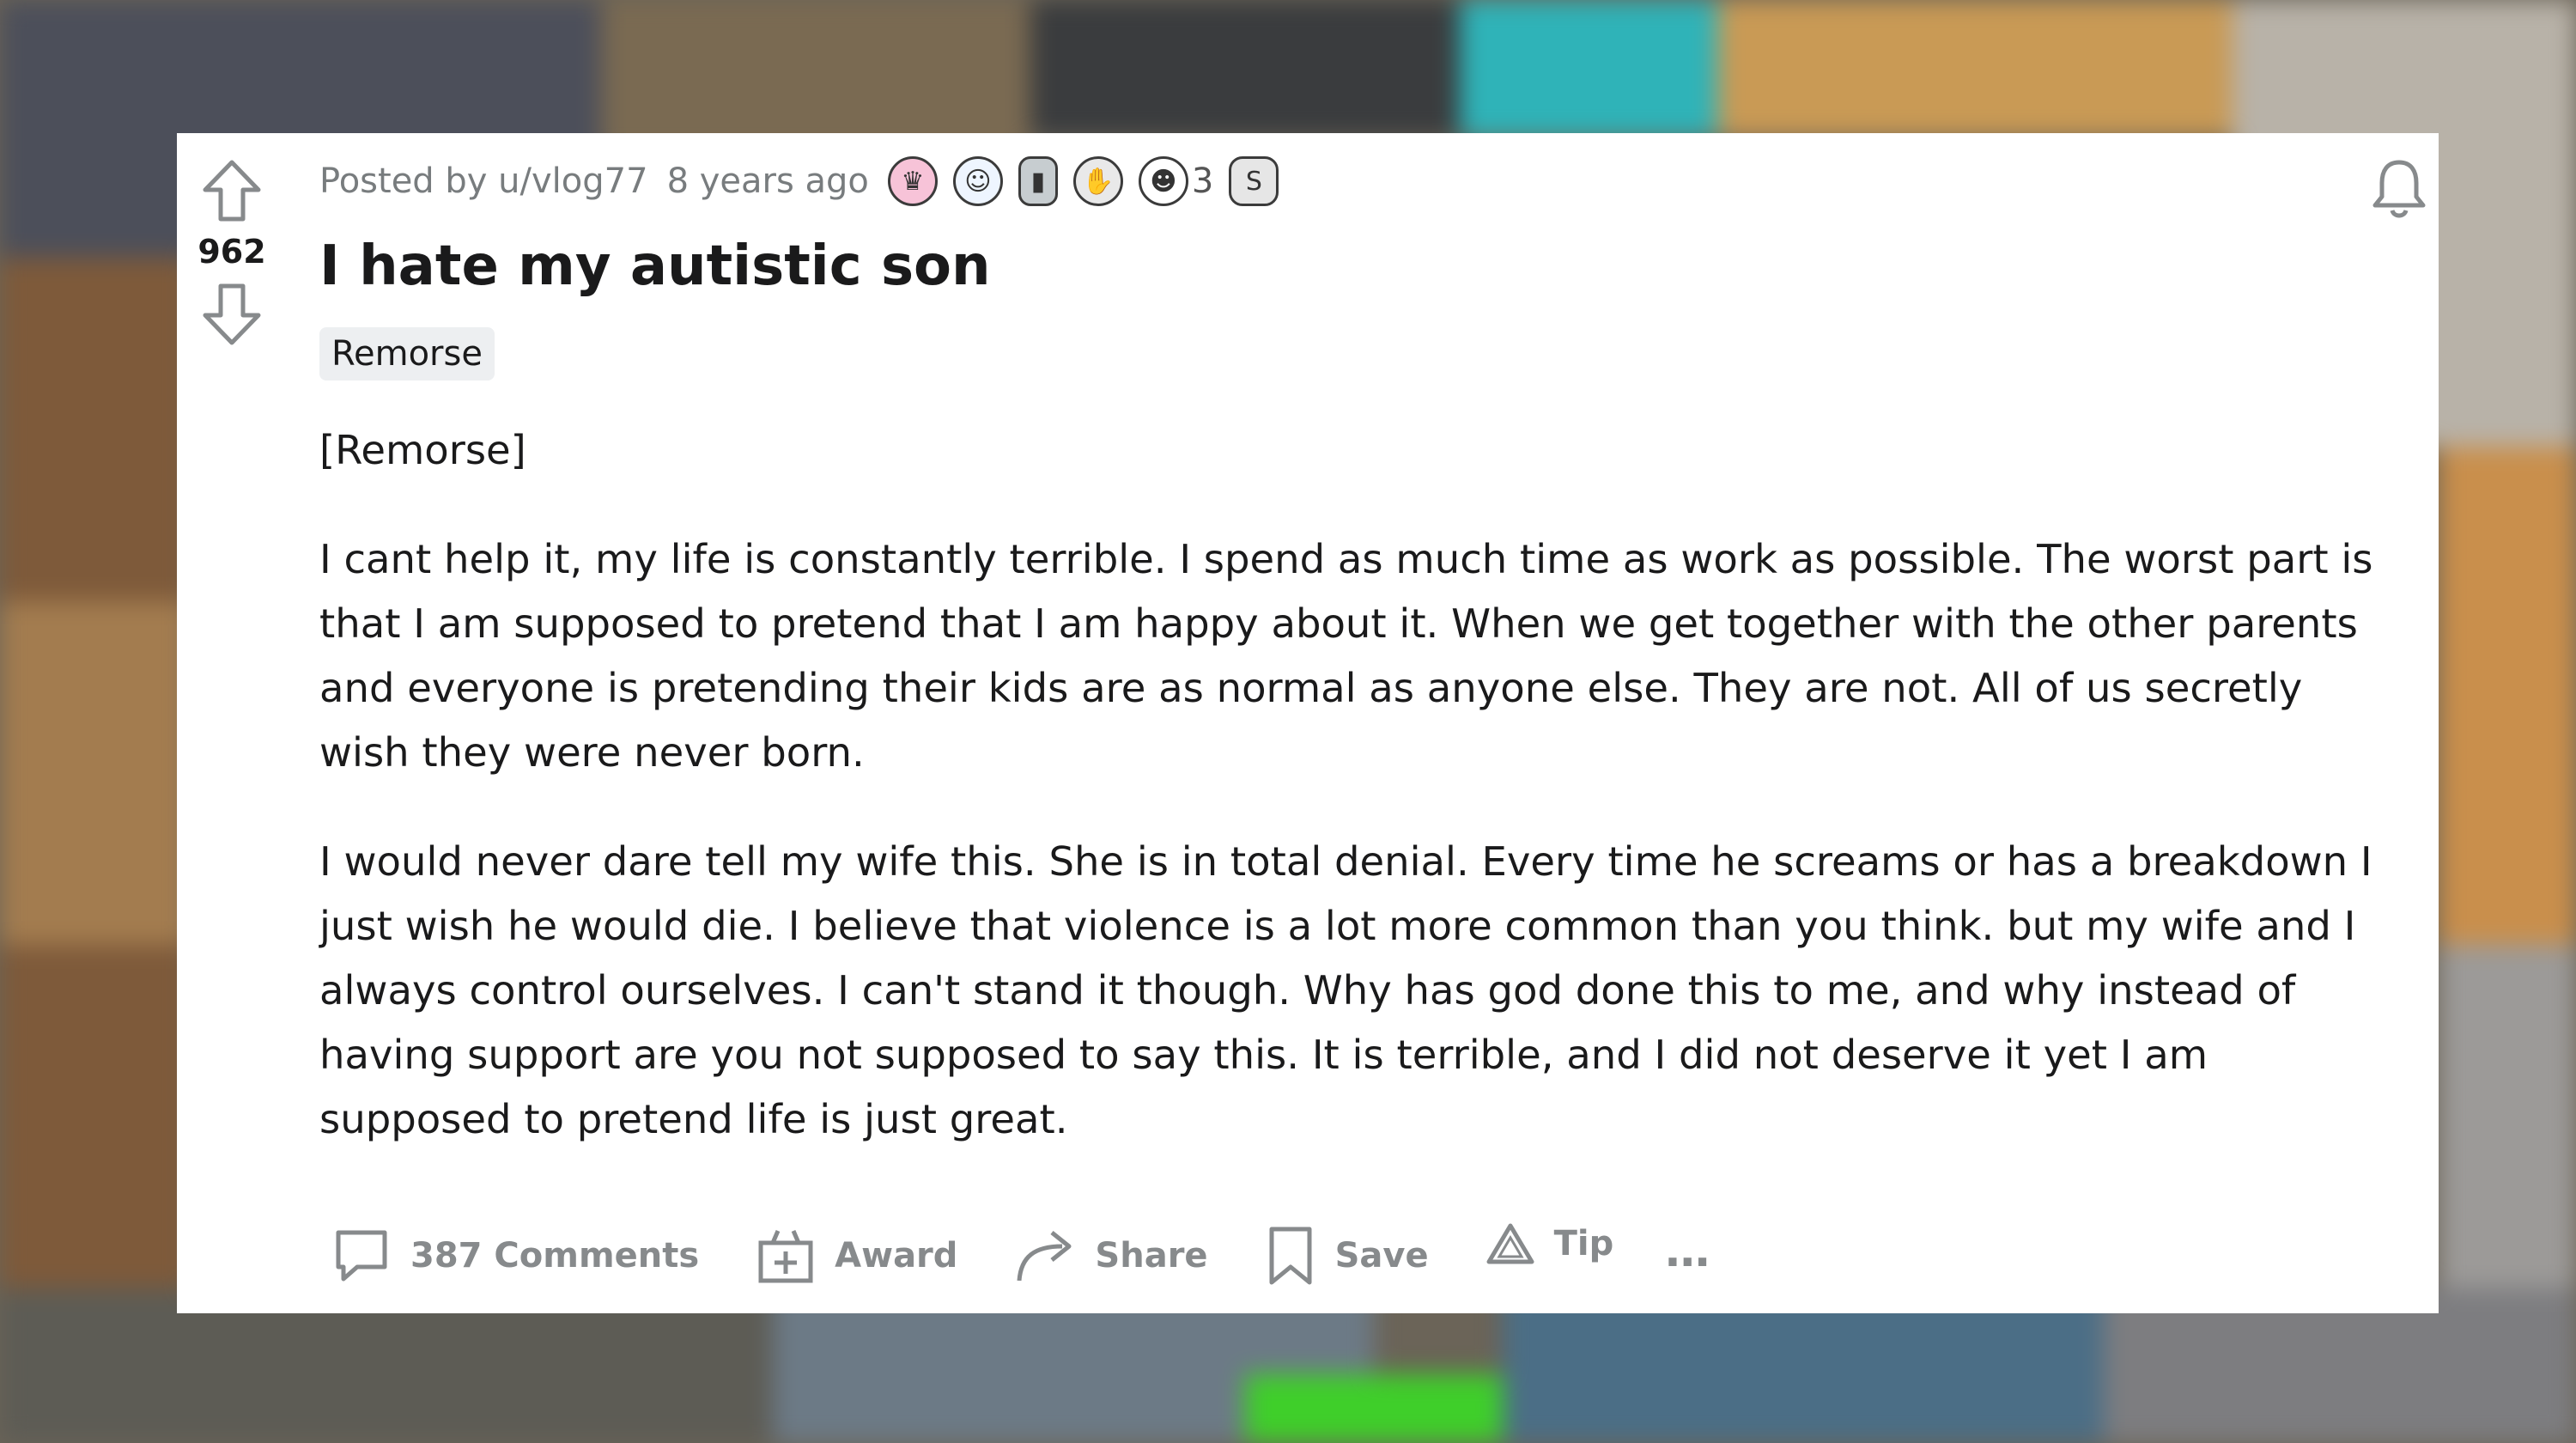 Image resolution: width=2576 pixels, height=1443 pixels. I want to click on award-label: Award, so click(896, 1256).